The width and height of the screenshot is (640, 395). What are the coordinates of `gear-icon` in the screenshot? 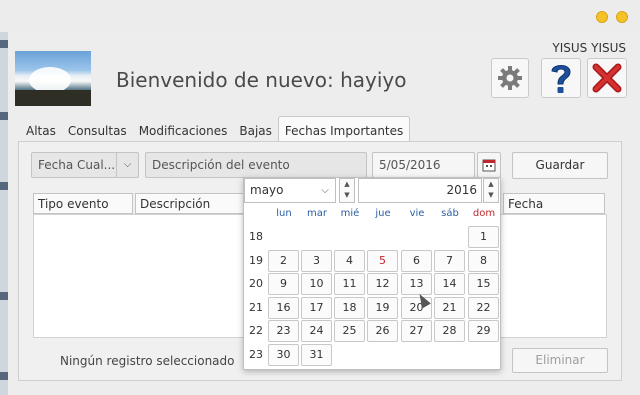 It's located at (510, 78).